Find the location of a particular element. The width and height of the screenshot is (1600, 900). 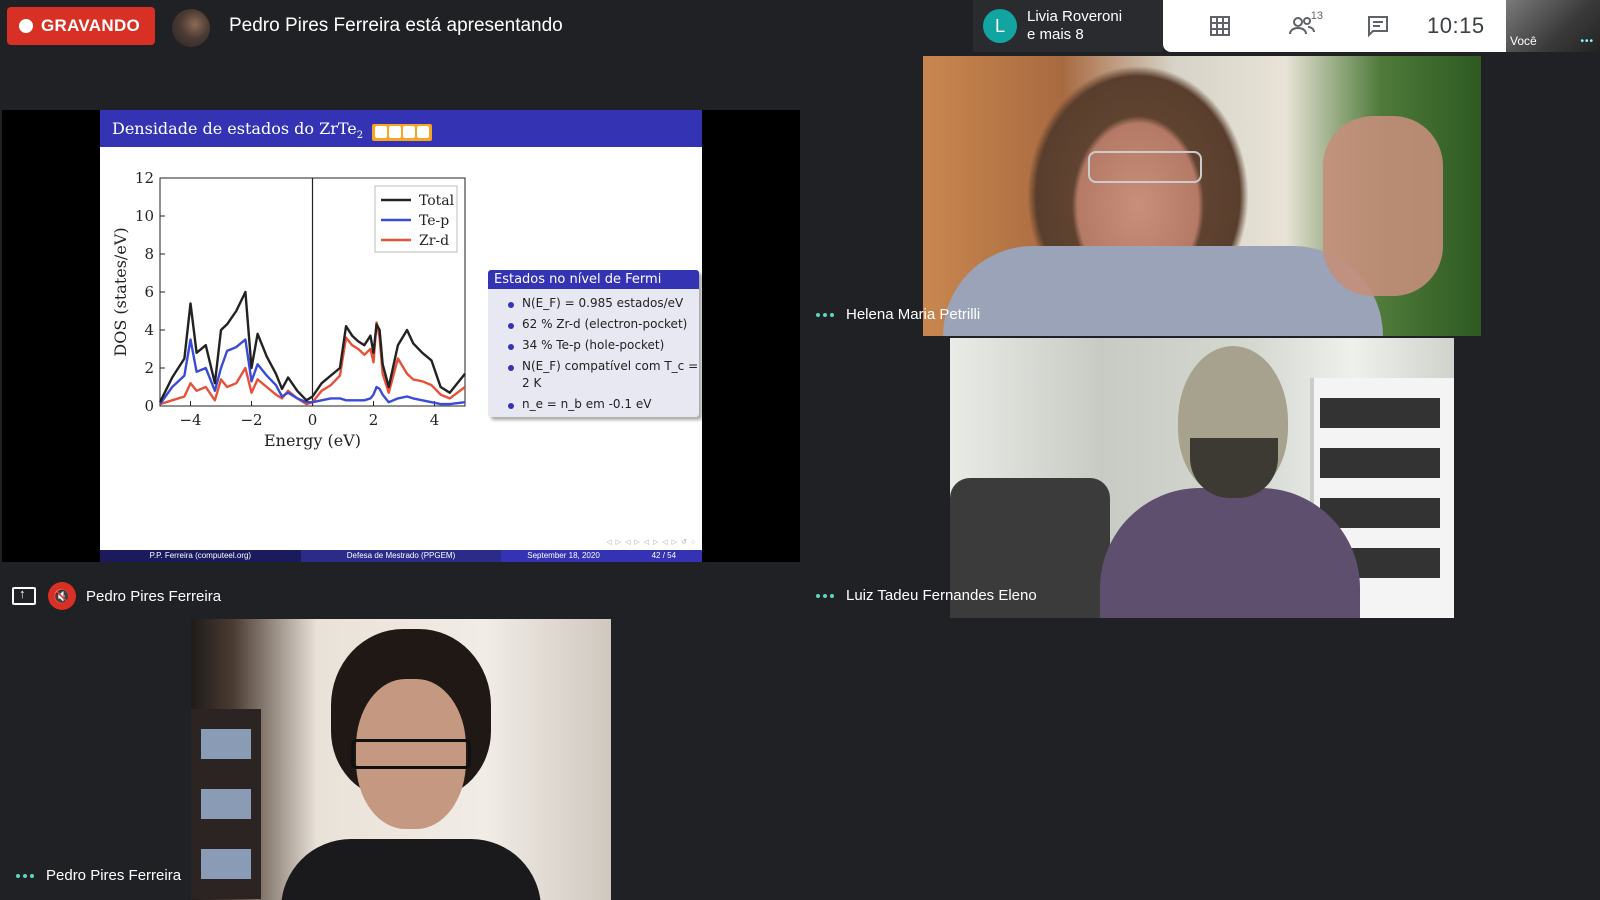

self-view-tile: Você ••• is located at coordinates (1553, 26).